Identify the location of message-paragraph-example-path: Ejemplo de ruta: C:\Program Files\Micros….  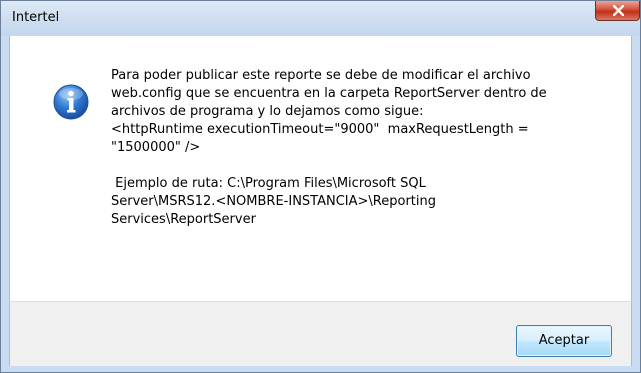
(273, 201).